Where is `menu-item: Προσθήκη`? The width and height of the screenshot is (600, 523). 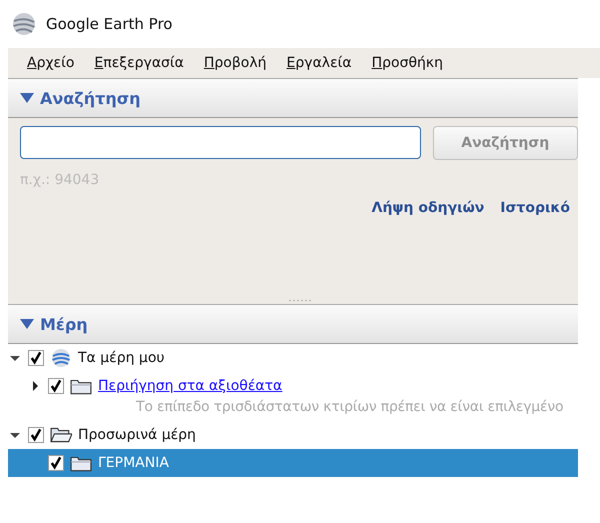
menu-item: Προσθήκη is located at coordinates (408, 63).